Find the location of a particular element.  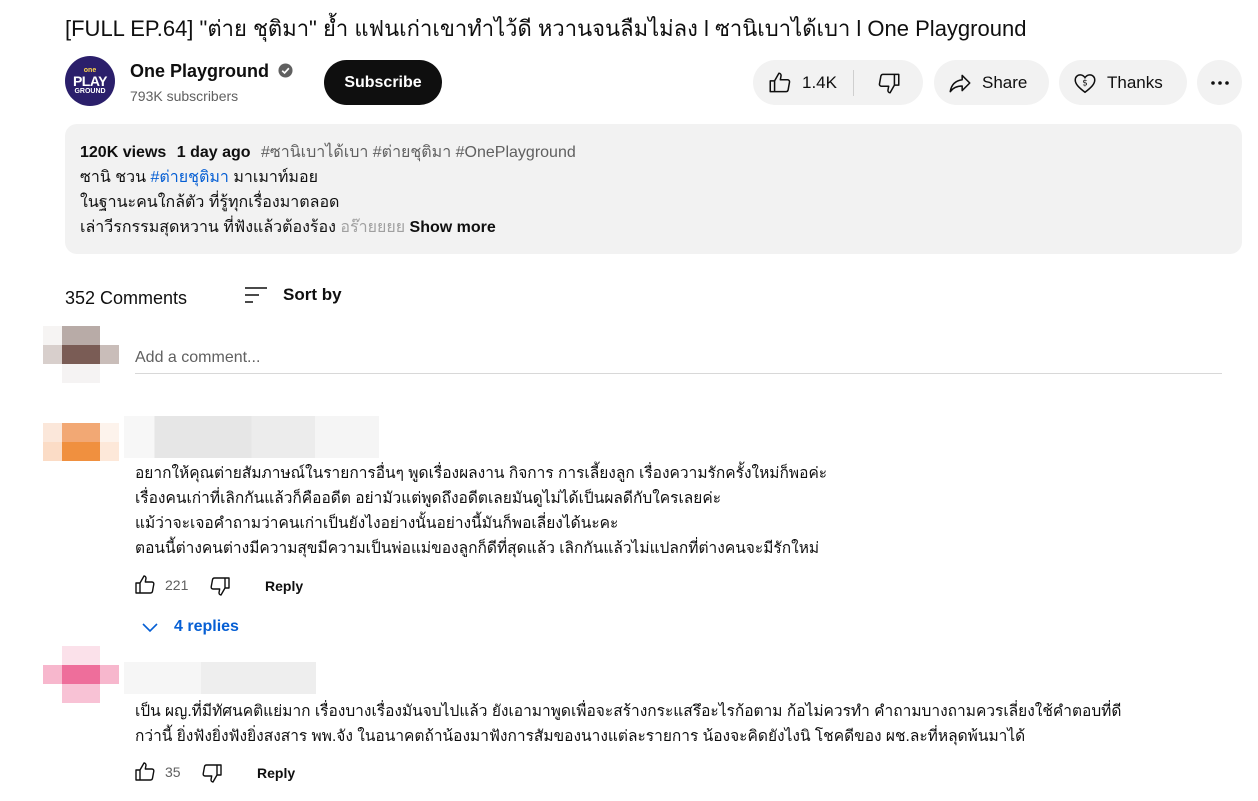

channel-avatar: one PLAY GROUND is located at coordinates (90, 81).